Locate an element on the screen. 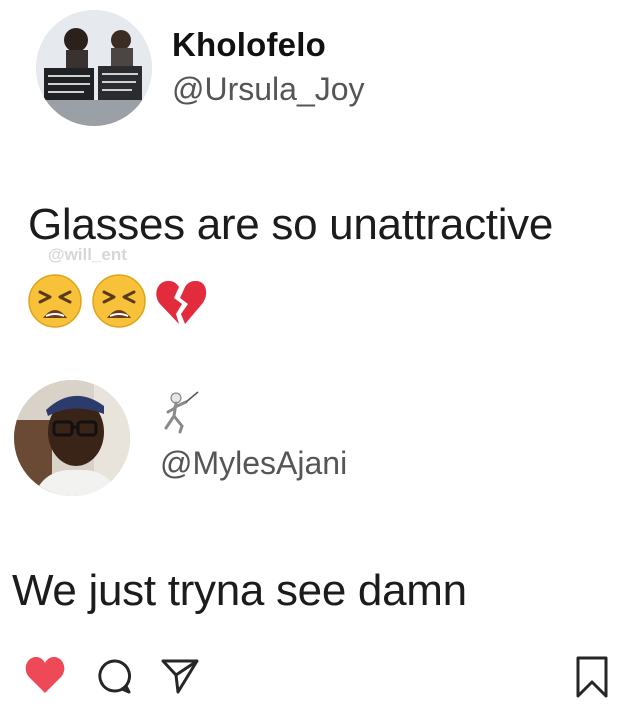 This screenshot has height=711, width=640. watermark: @will_ent is located at coordinates (87, 254).